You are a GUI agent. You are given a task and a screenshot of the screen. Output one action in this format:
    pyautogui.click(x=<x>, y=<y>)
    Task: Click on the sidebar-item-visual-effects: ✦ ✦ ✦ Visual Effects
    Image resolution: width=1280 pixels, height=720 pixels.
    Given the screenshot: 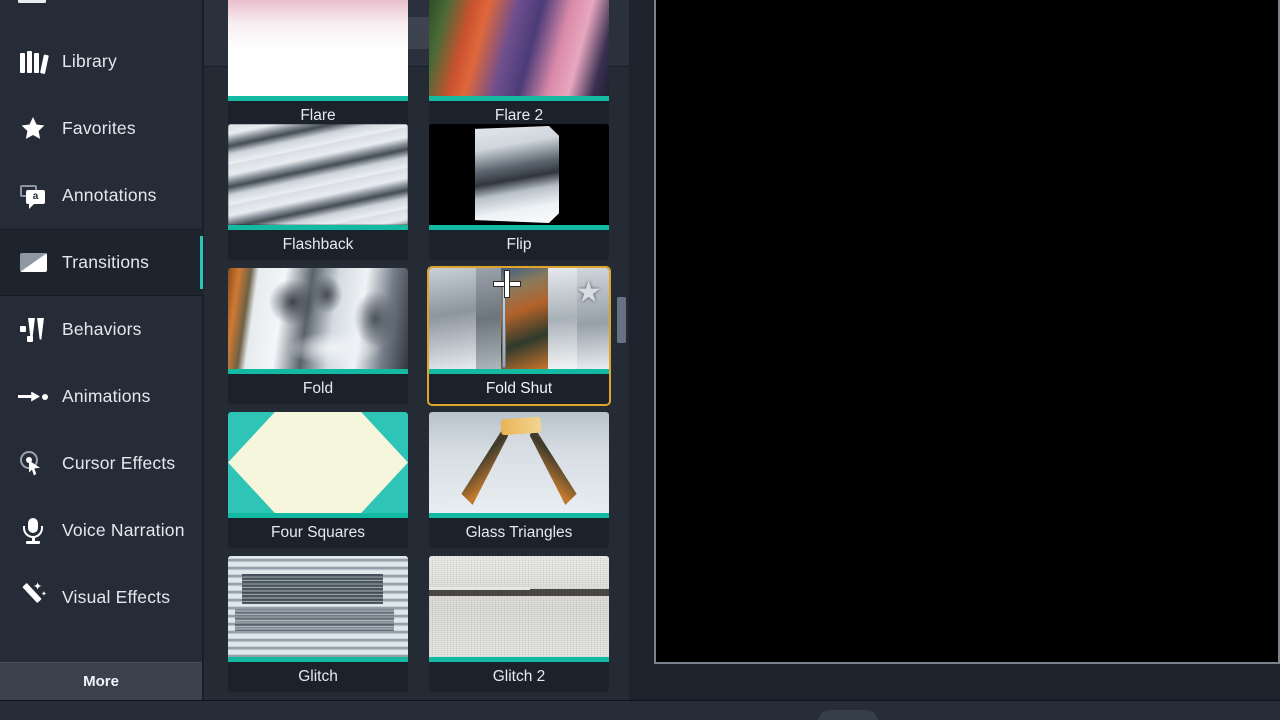 What is the action you would take?
    pyautogui.click(x=101, y=597)
    